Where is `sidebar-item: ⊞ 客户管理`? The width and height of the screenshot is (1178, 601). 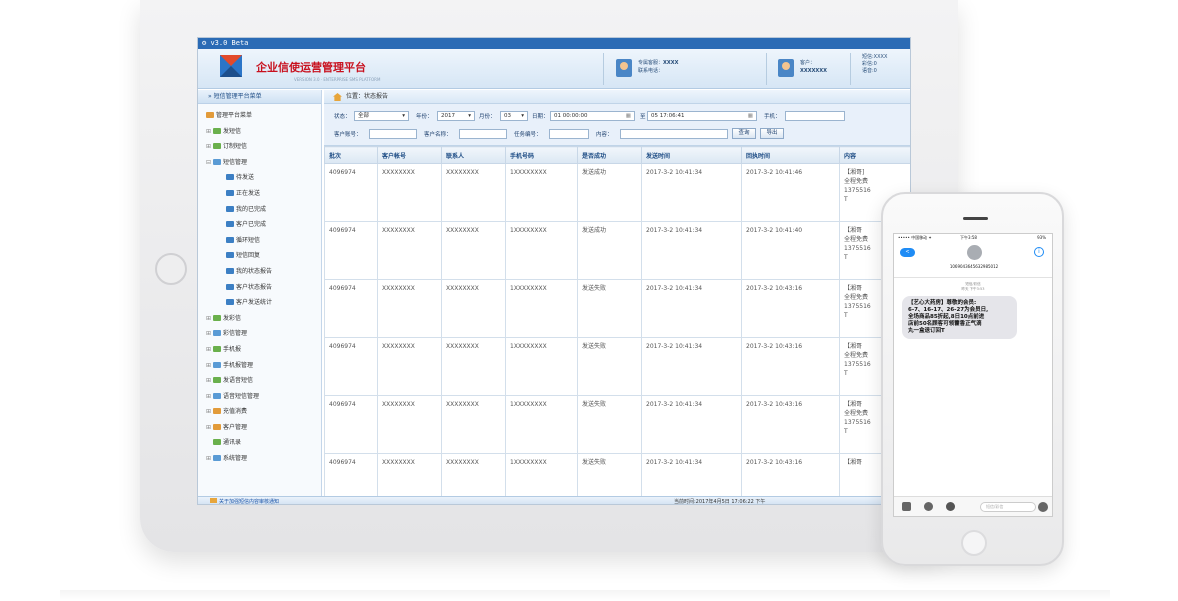 sidebar-item: ⊞ 客户管理 is located at coordinates (263, 428).